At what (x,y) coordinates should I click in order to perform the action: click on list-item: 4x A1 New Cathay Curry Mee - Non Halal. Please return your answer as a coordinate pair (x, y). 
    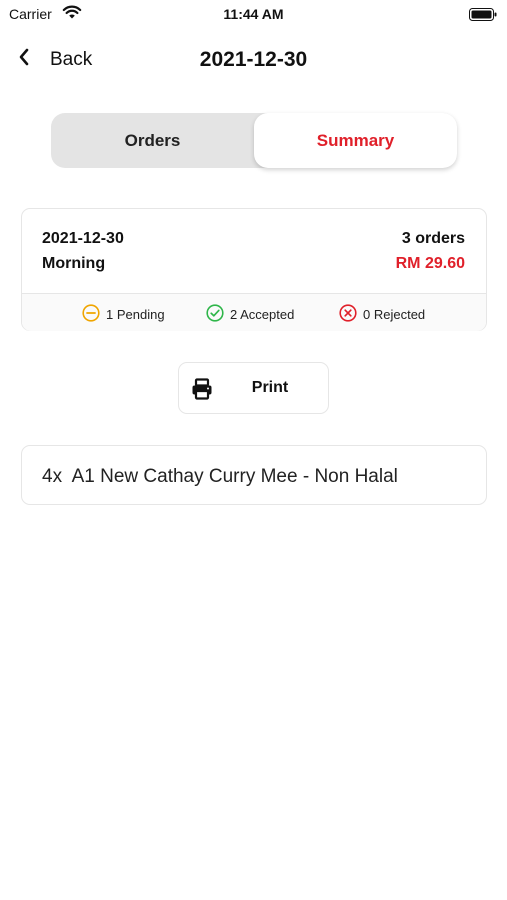
    Looking at the image, I should click on (254, 475).